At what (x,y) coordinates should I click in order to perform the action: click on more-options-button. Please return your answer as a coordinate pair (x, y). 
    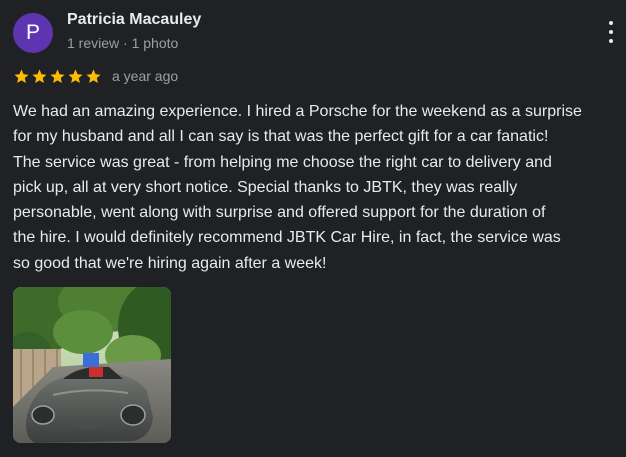
    Looking at the image, I should click on (611, 32).